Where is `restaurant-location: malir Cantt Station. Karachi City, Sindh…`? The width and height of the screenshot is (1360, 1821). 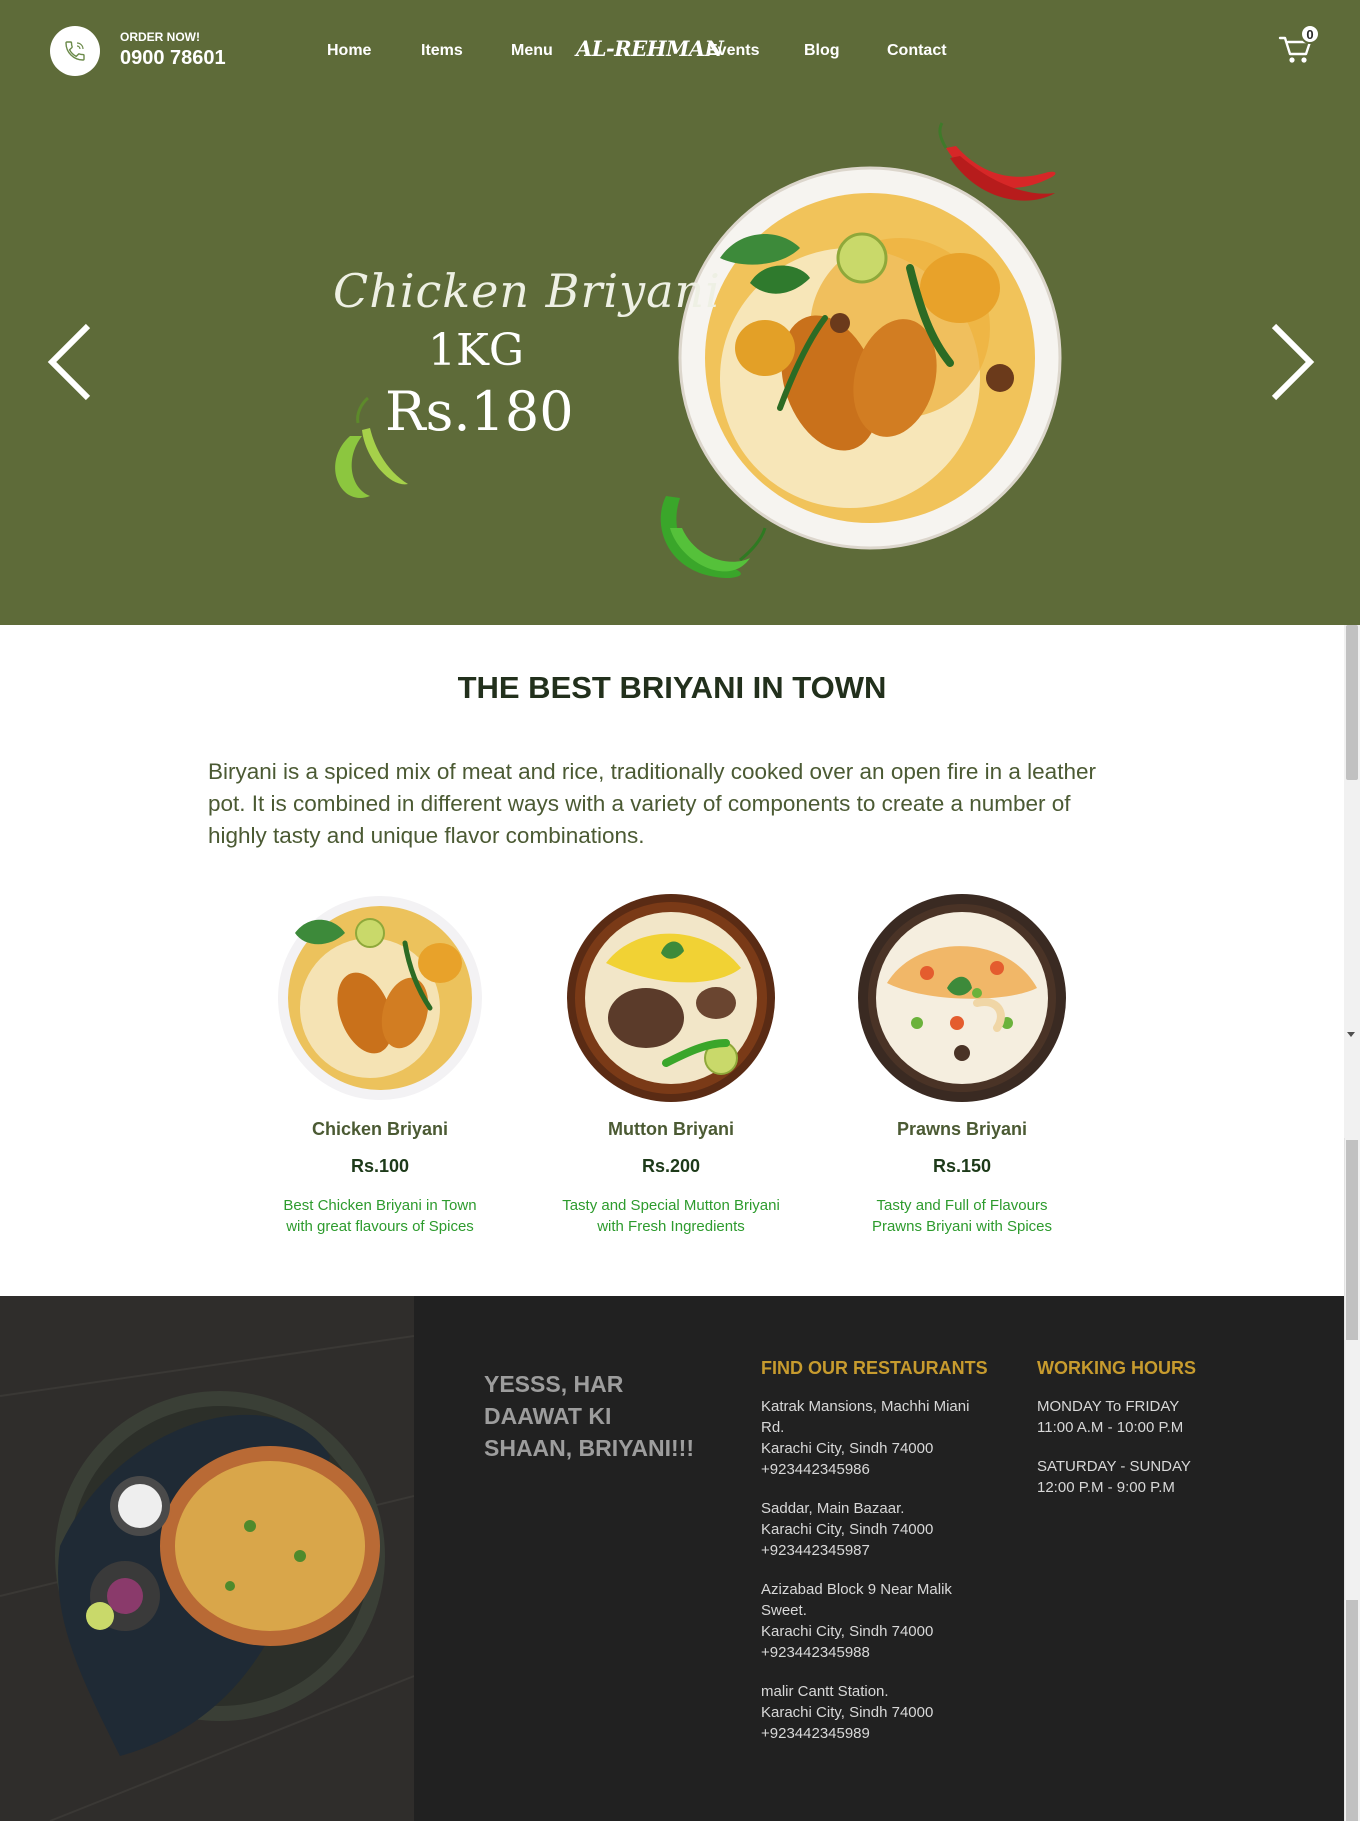 restaurant-location: malir Cantt Station. Karachi City, Sindh… is located at coordinates (876, 1712).